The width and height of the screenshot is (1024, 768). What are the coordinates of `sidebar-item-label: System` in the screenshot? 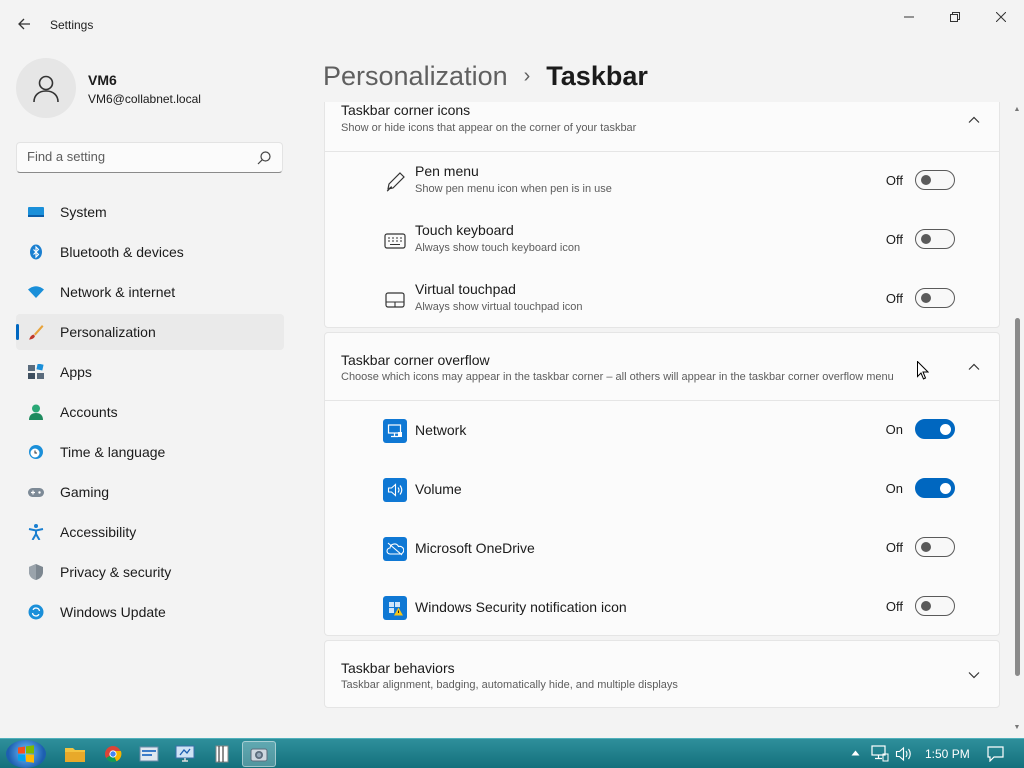 It's located at (83, 212).